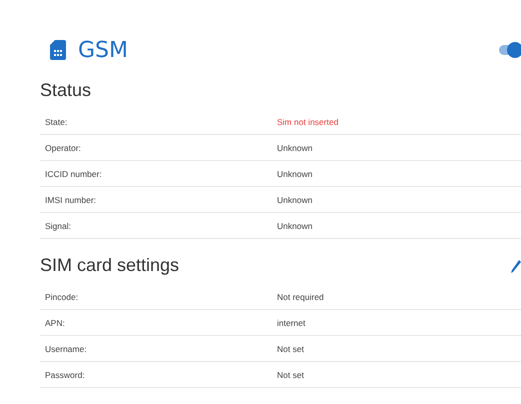  Describe the element at coordinates (516, 265) in the screenshot. I see `pencil-icon` at that location.